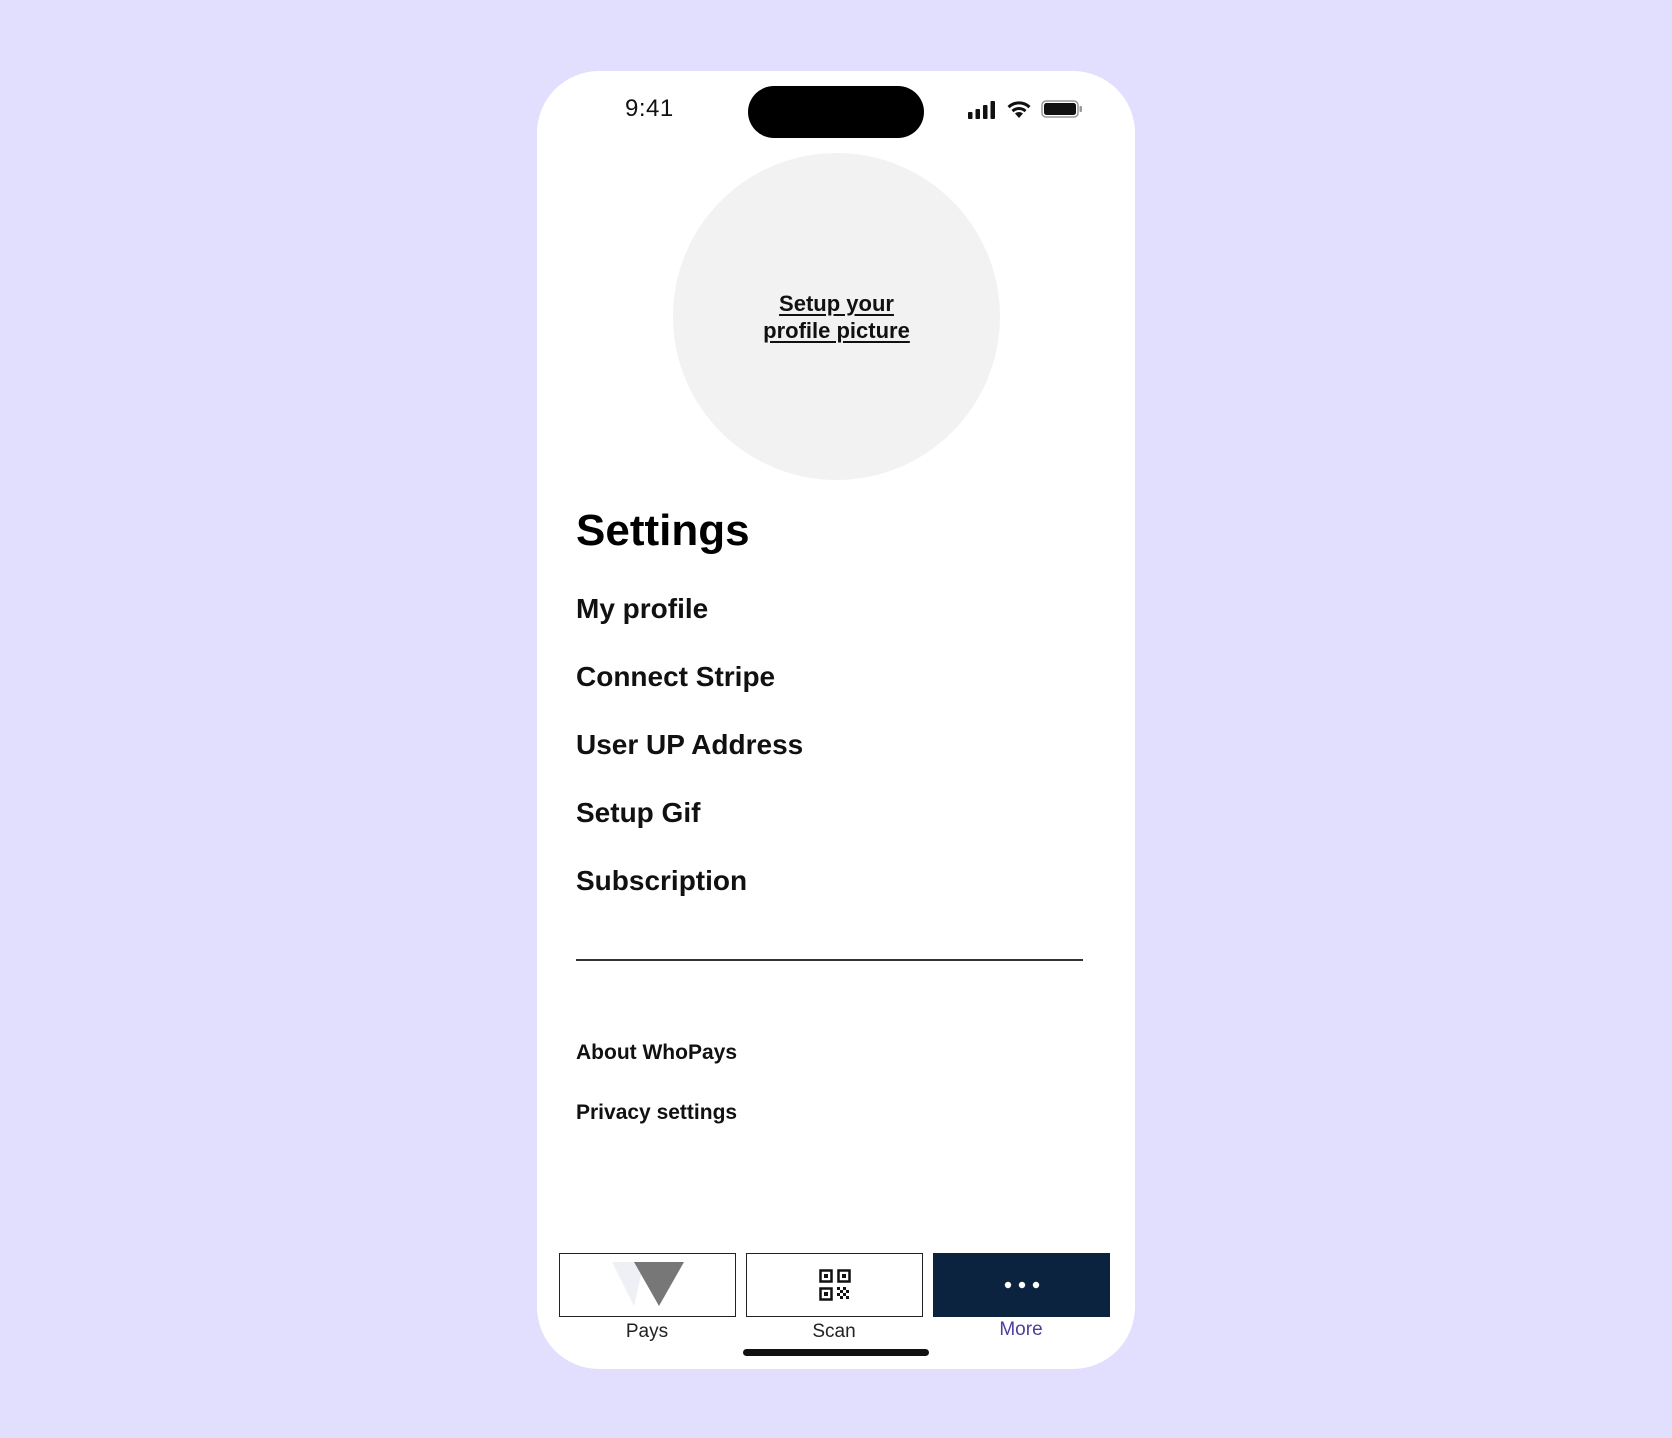  Describe the element at coordinates (661, 881) in the screenshot. I see `menu-item-subscription: Subscription` at that location.